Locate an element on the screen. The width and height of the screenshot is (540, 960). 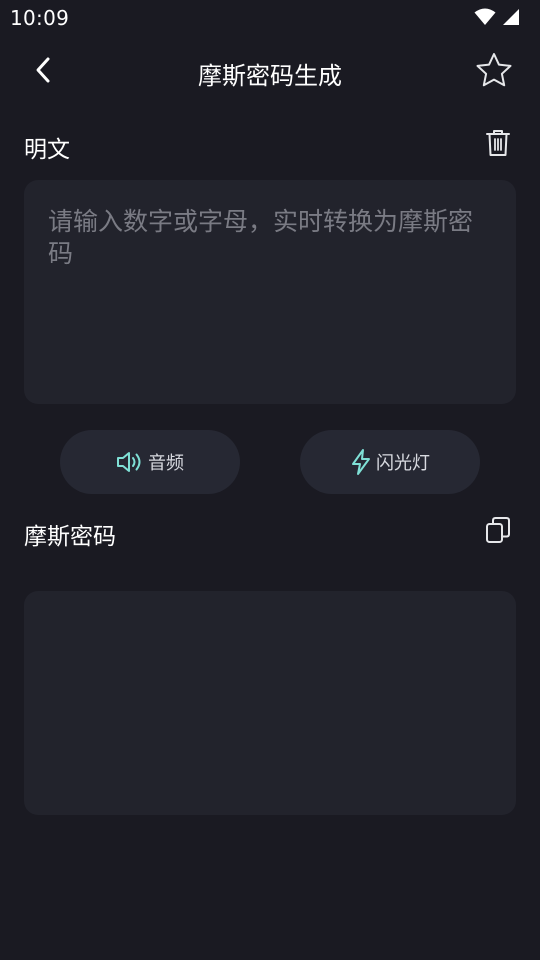
clear-button is located at coordinates (498, 145).